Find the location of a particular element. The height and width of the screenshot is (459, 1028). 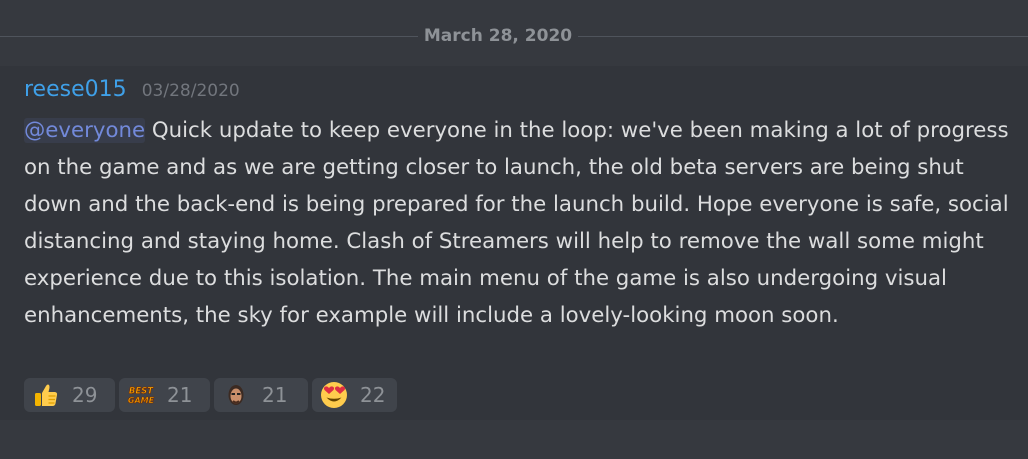

chat-background is located at coordinates (514, 439).